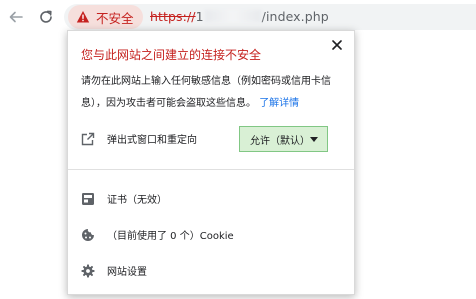 This screenshot has width=476, height=299. I want to click on certificate-row: 证书（无效）, so click(124, 198).